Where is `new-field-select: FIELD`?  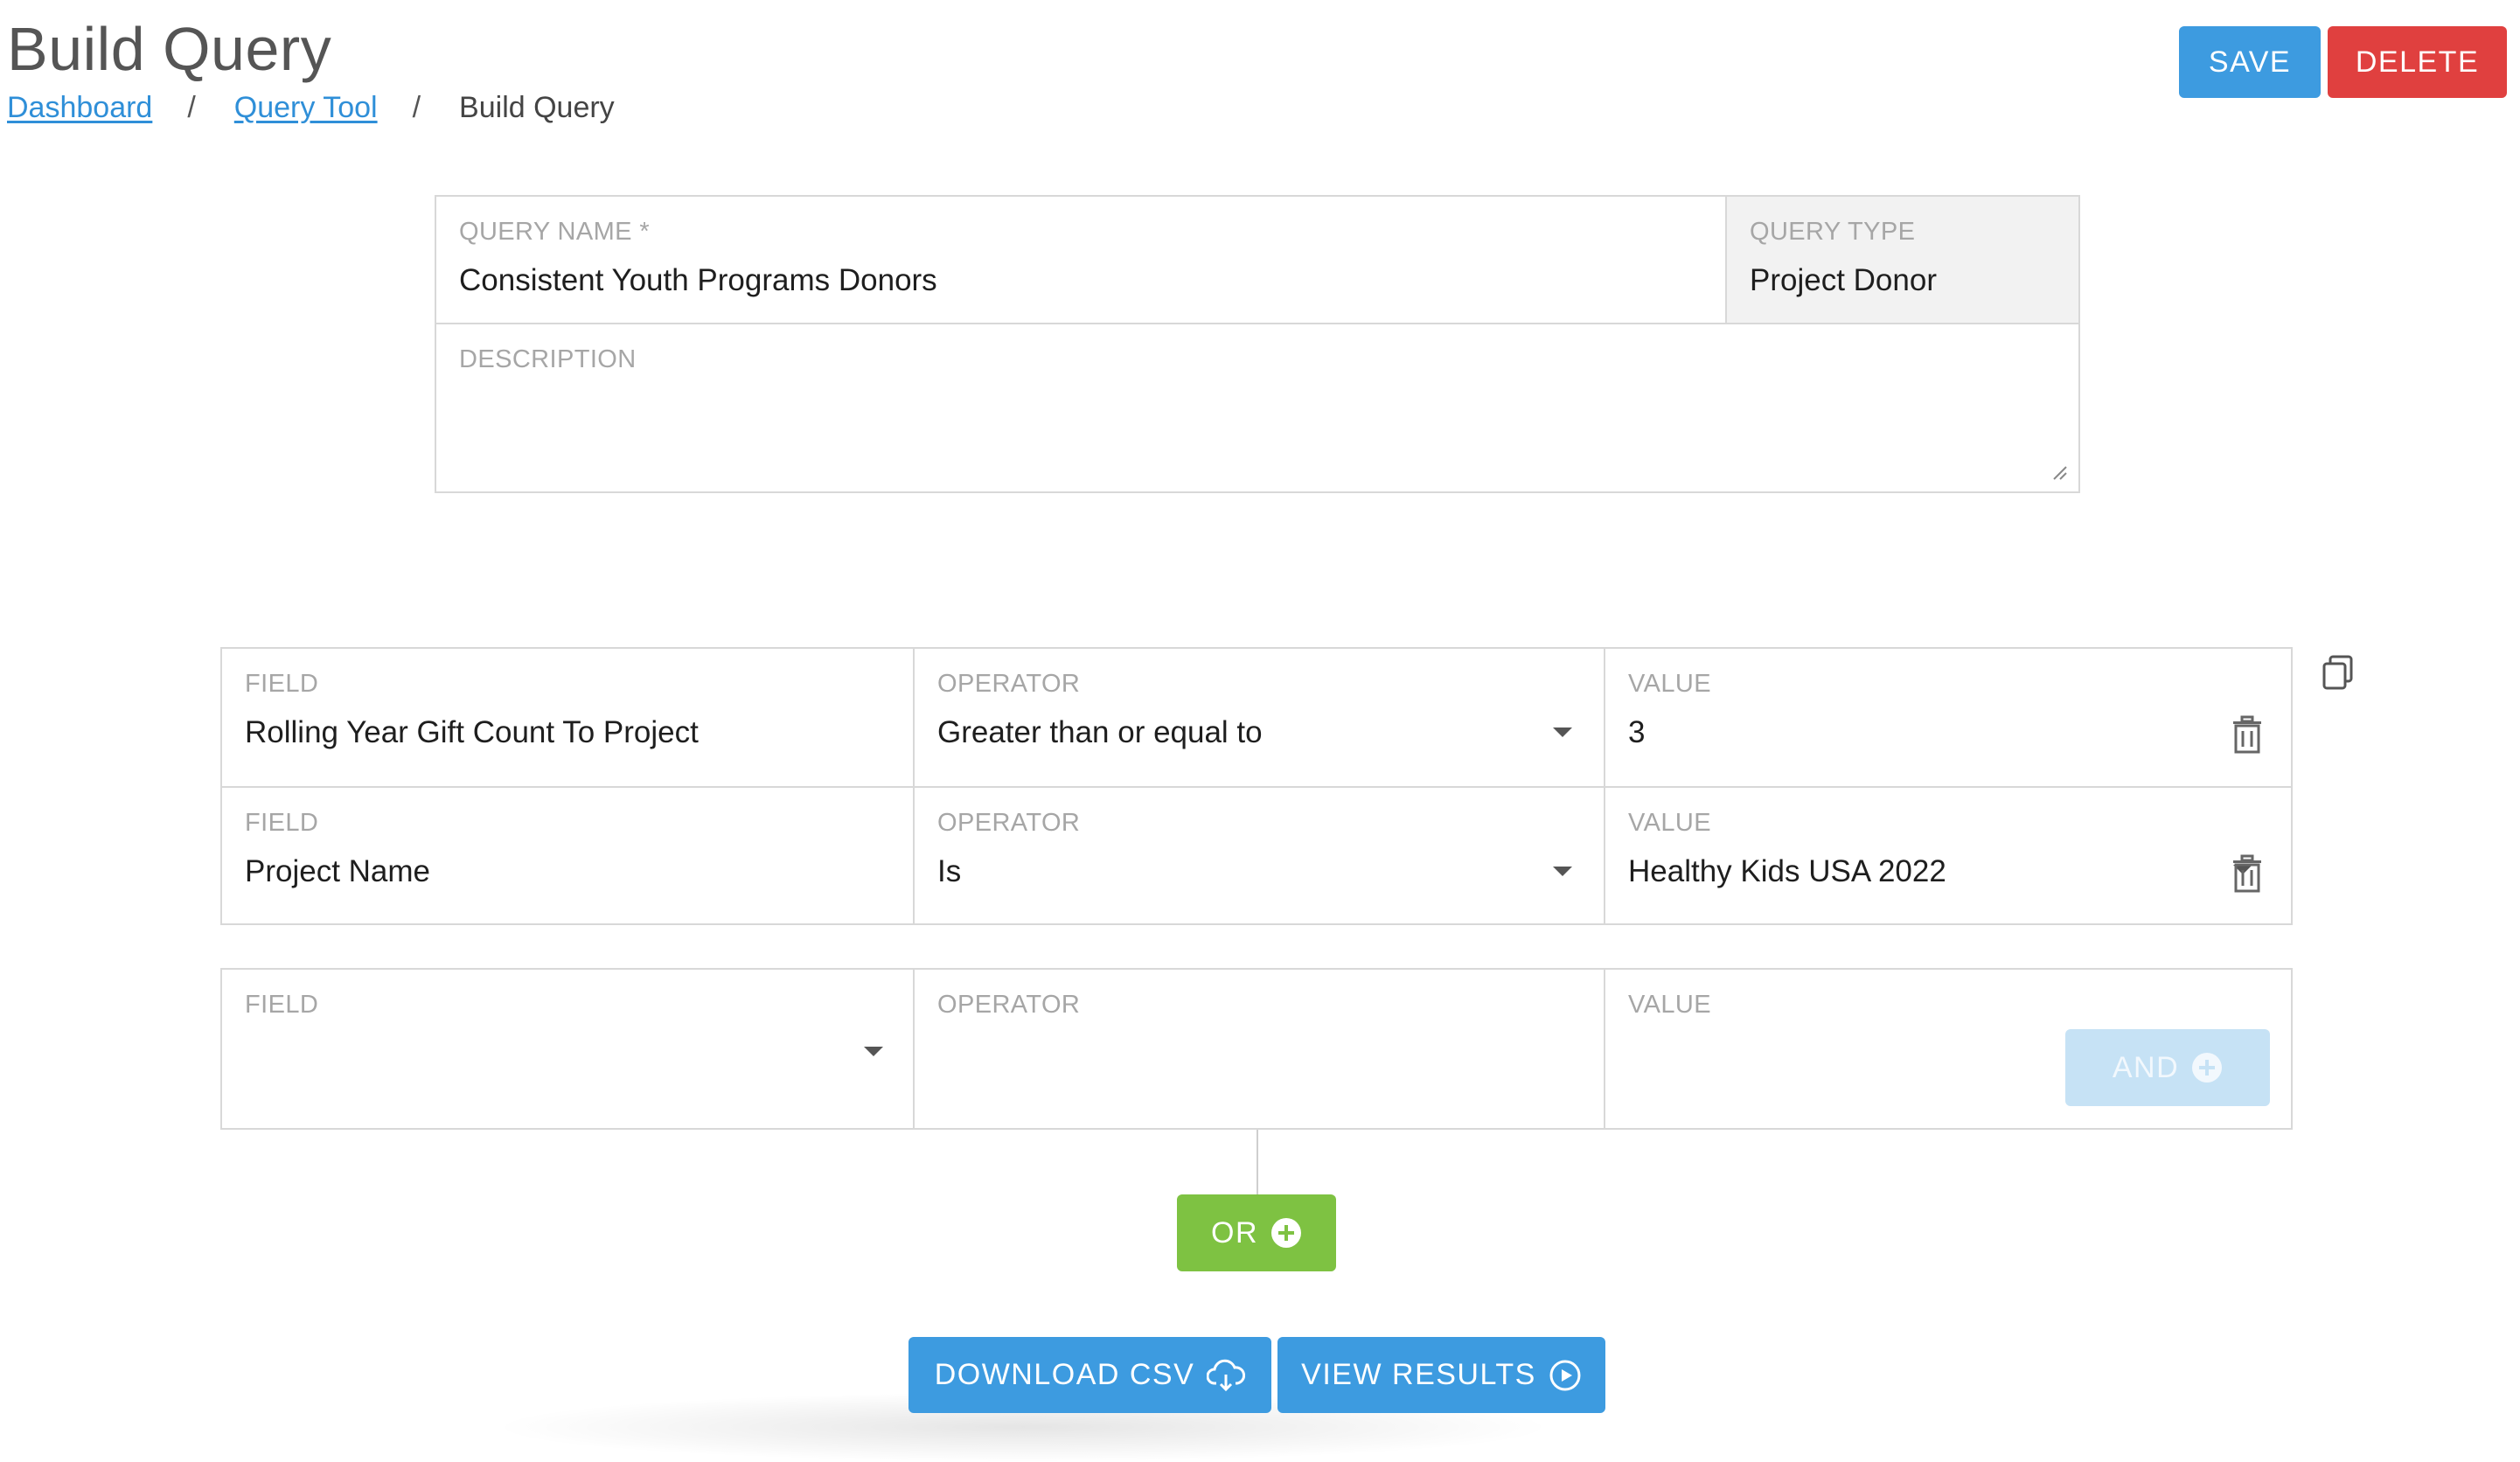 new-field-select: FIELD is located at coordinates (567, 1049).